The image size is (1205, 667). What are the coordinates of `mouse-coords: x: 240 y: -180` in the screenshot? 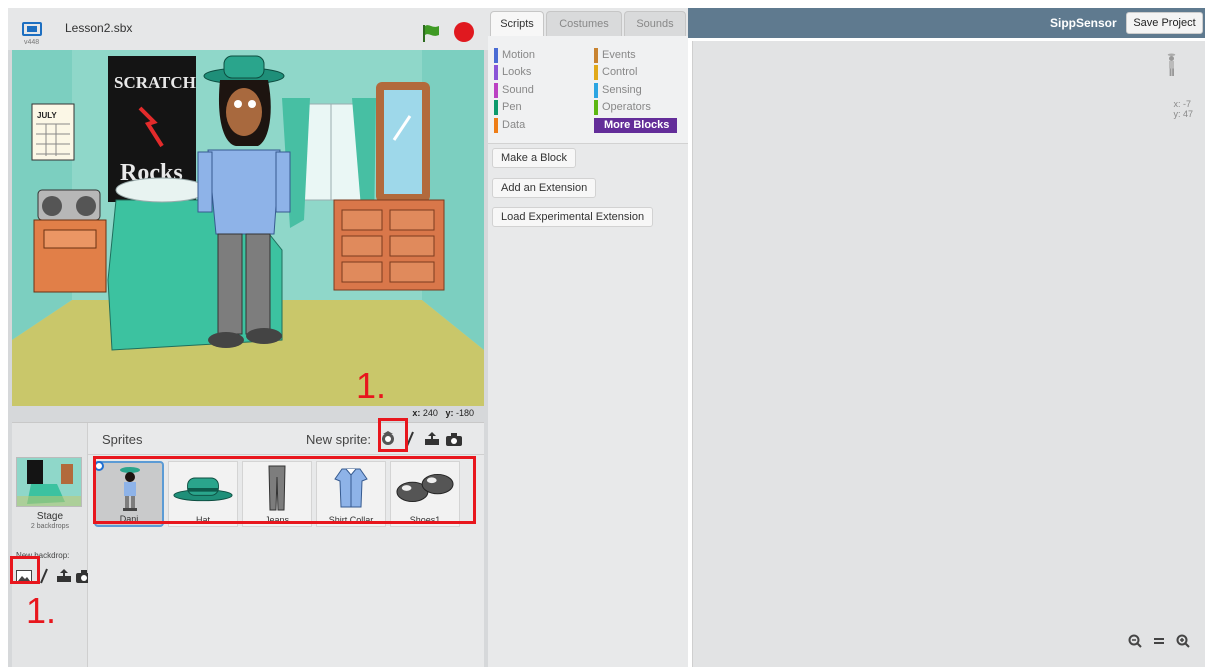 It's located at (443, 413).